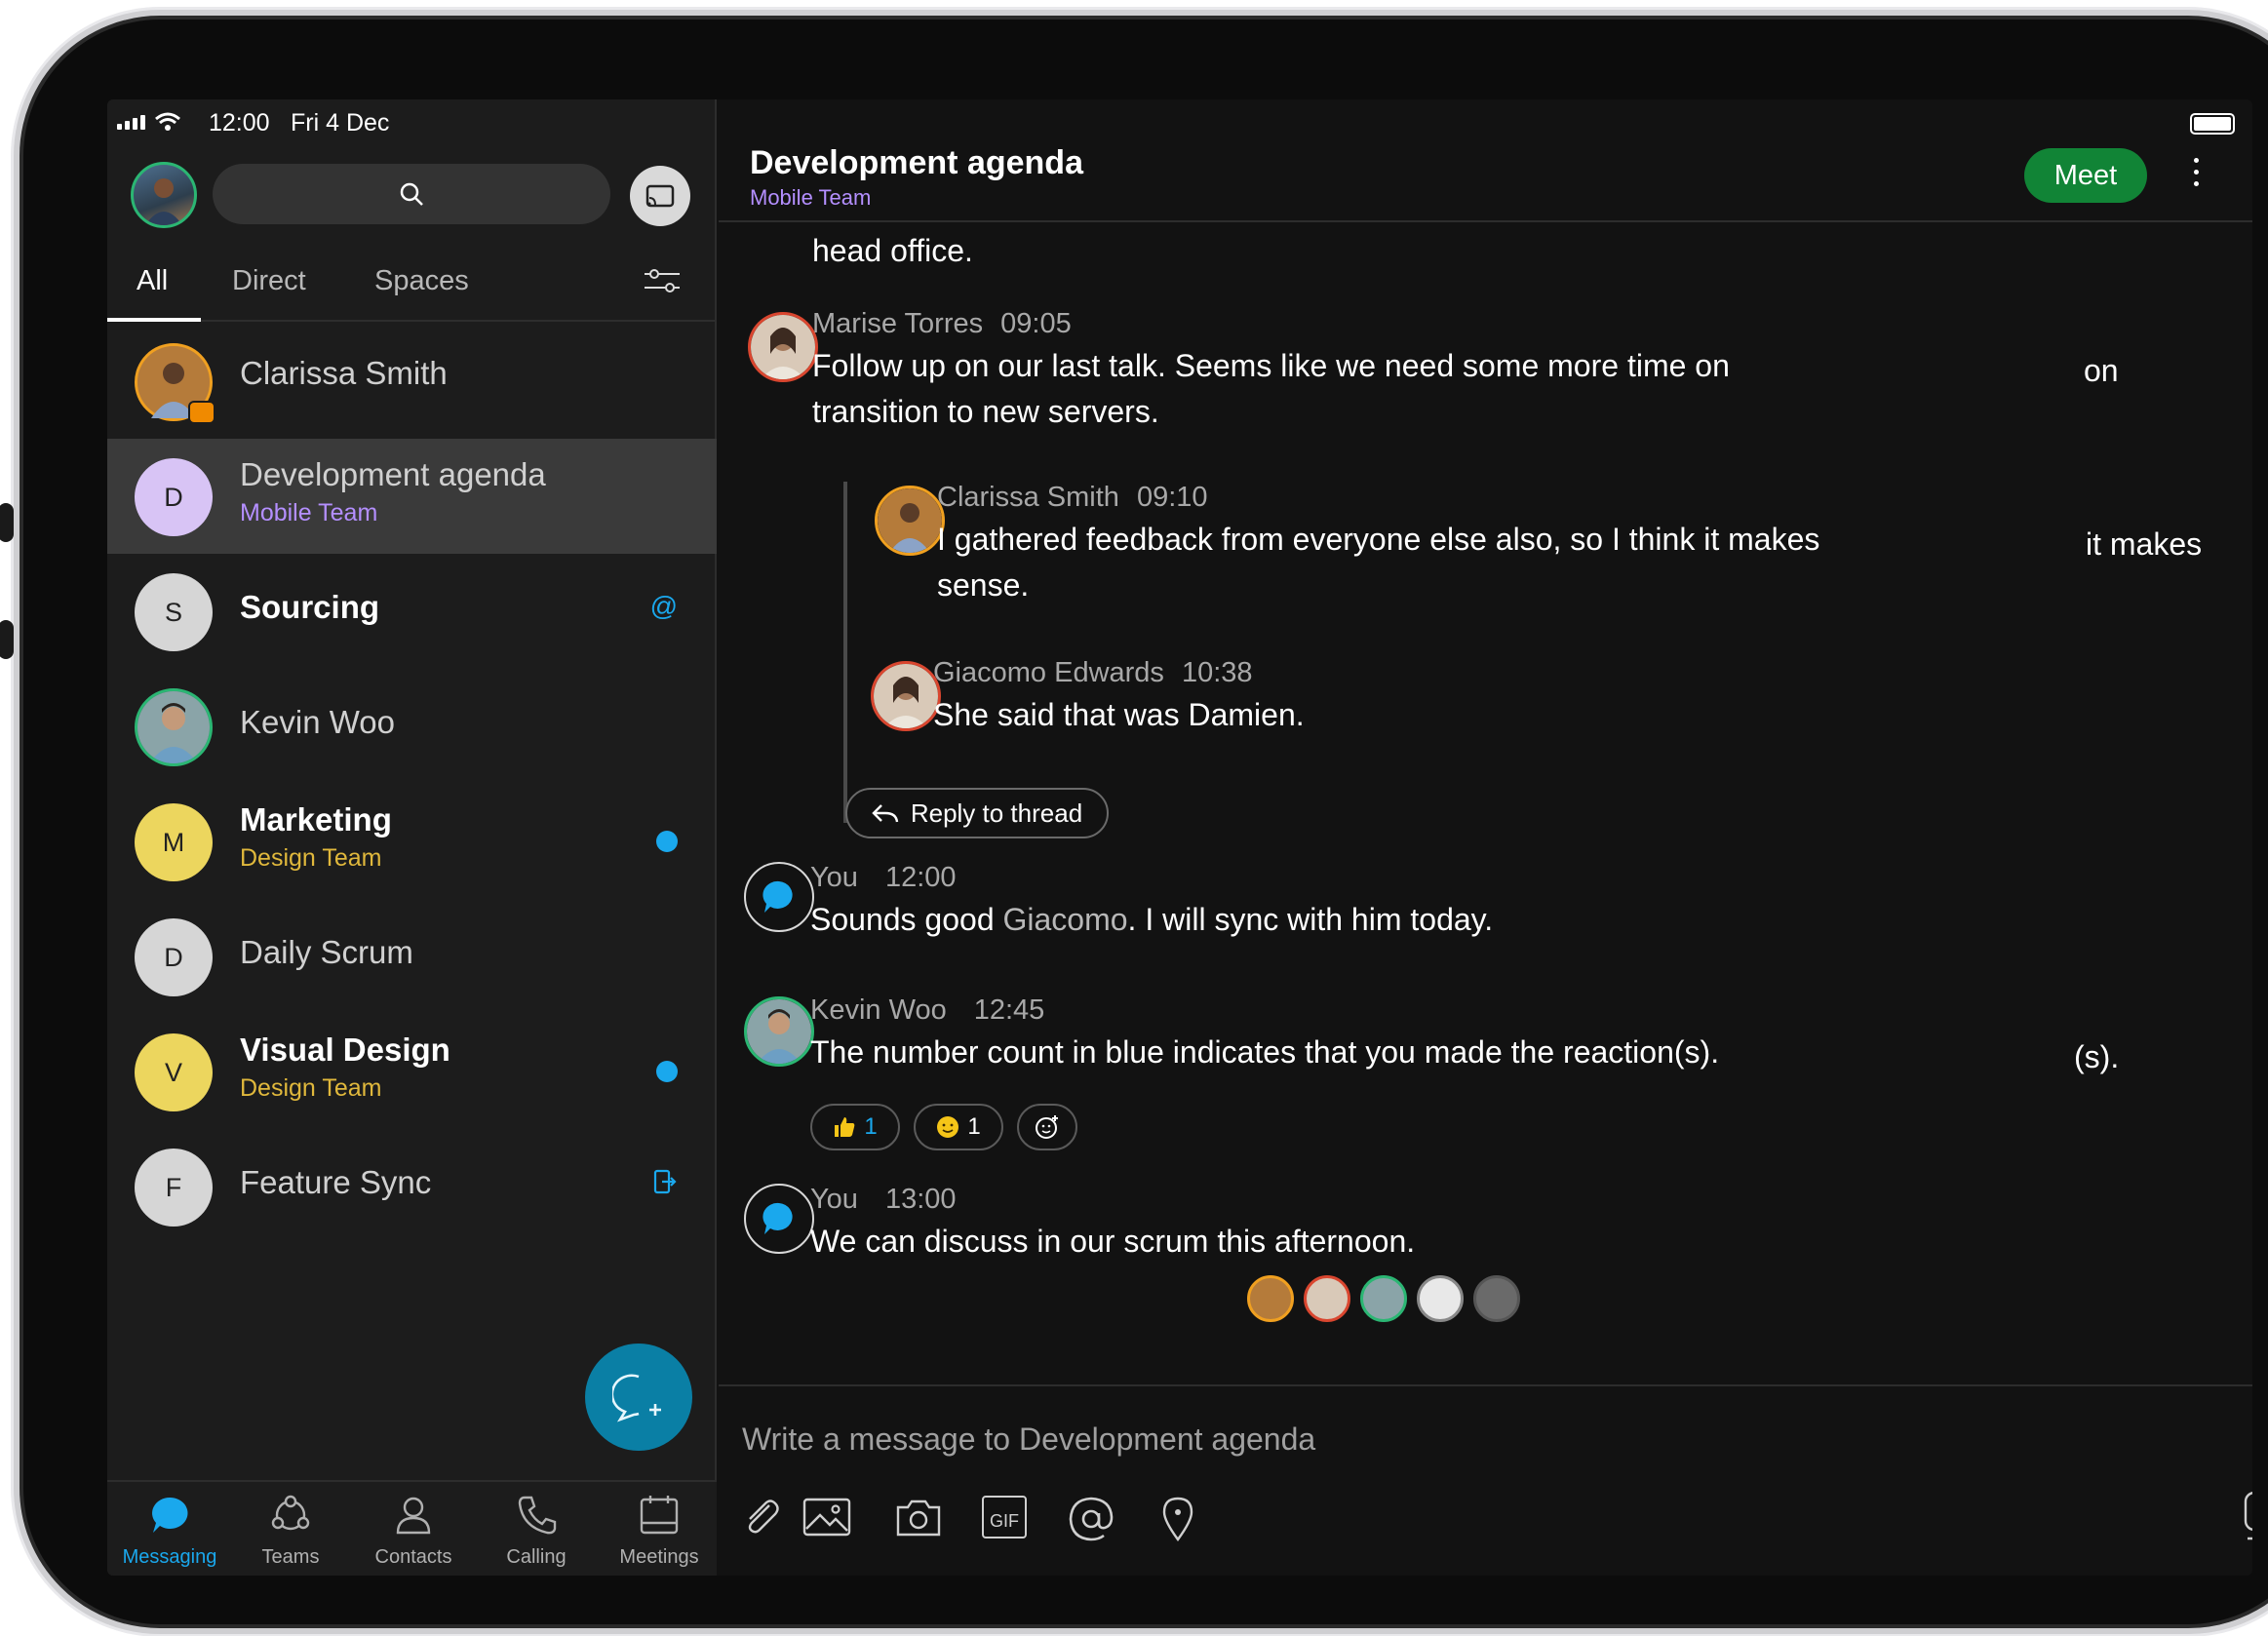 The width and height of the screenshot is (2268, 1636). I want to click on thumbs-up-icon, so click(845, 1127).